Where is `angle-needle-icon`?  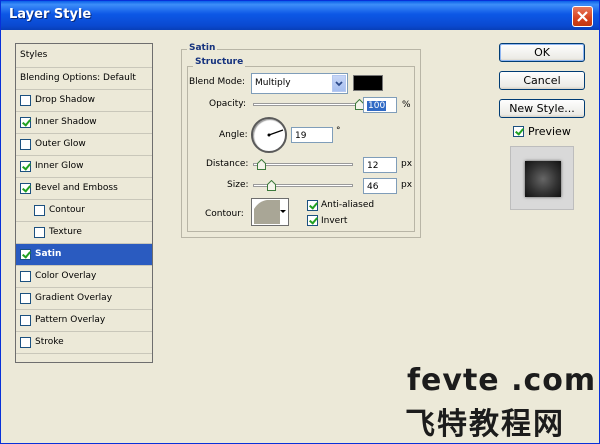 angle-needle-icon is located at coordinates (275, 133).